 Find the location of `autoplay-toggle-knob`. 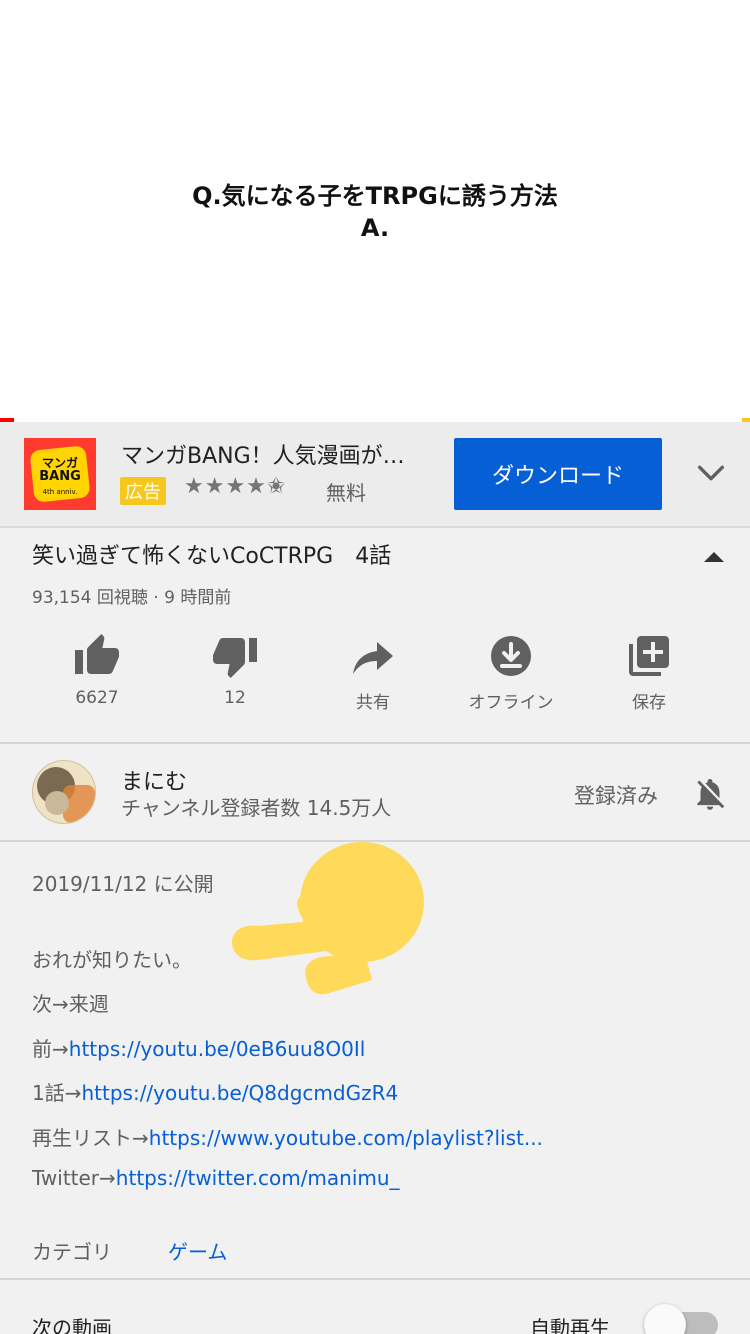

autoplay-toggle-knob is located at coordinates (665, 1319).